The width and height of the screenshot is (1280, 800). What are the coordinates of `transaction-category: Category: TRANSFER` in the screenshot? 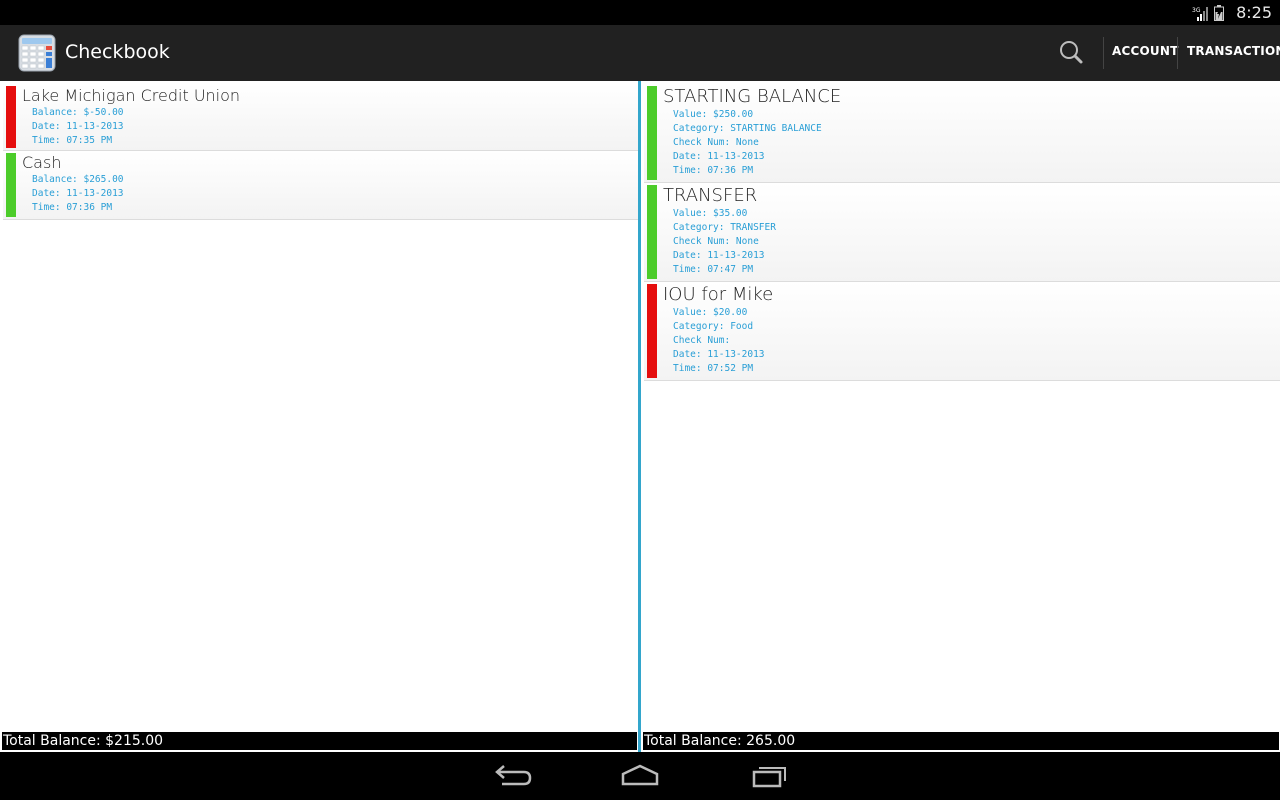 It's located at (724, 227).